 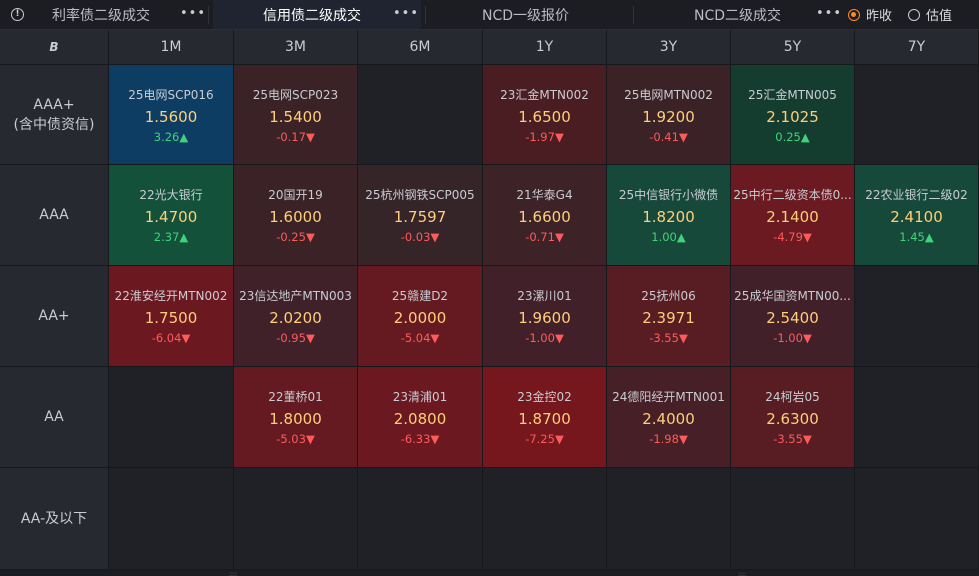 I want to click on bond-change: -0.17▼, so click(x=295, y=136).